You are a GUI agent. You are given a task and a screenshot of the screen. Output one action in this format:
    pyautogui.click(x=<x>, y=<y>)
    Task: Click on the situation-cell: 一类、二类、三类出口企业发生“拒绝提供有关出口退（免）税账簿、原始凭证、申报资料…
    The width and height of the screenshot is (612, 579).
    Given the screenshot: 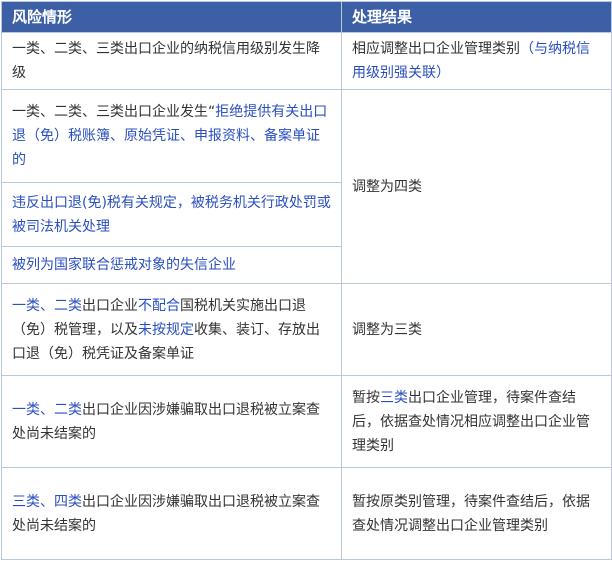 What is the action you would take?
    pyautogui.click(x=171, y=136)
    